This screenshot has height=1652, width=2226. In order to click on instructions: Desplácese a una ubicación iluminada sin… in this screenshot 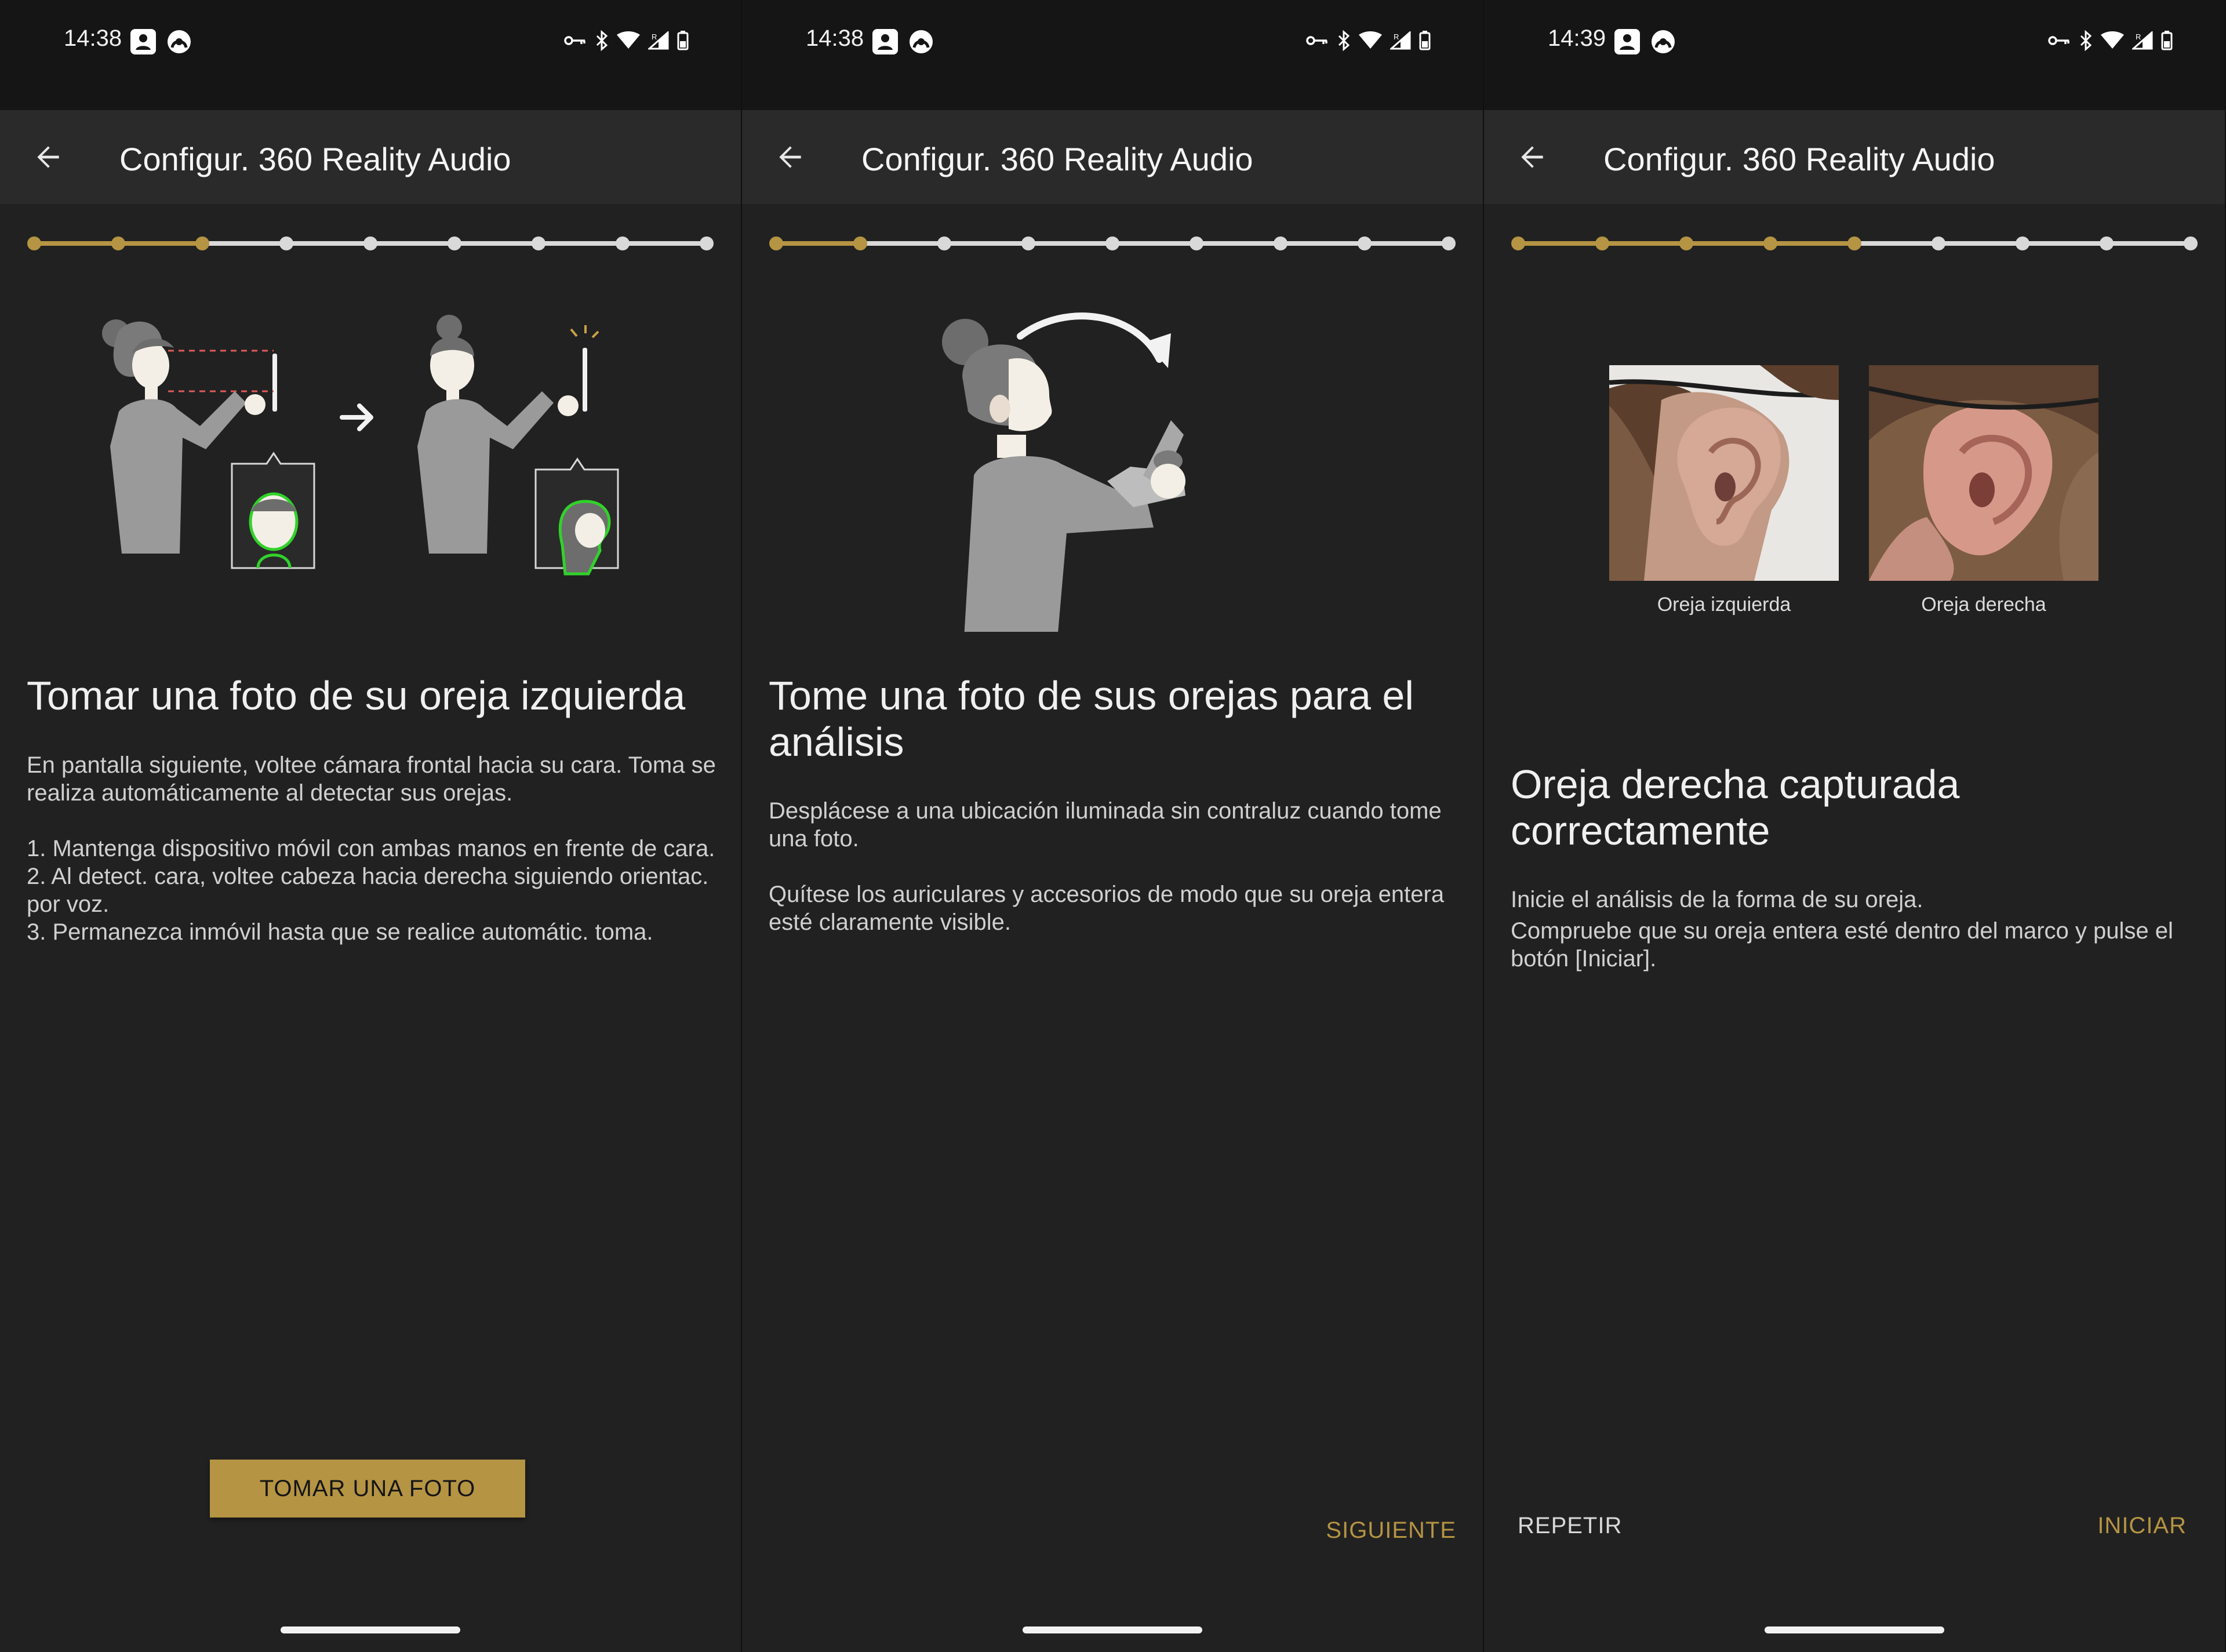, I will do `click(1114, 866)`.